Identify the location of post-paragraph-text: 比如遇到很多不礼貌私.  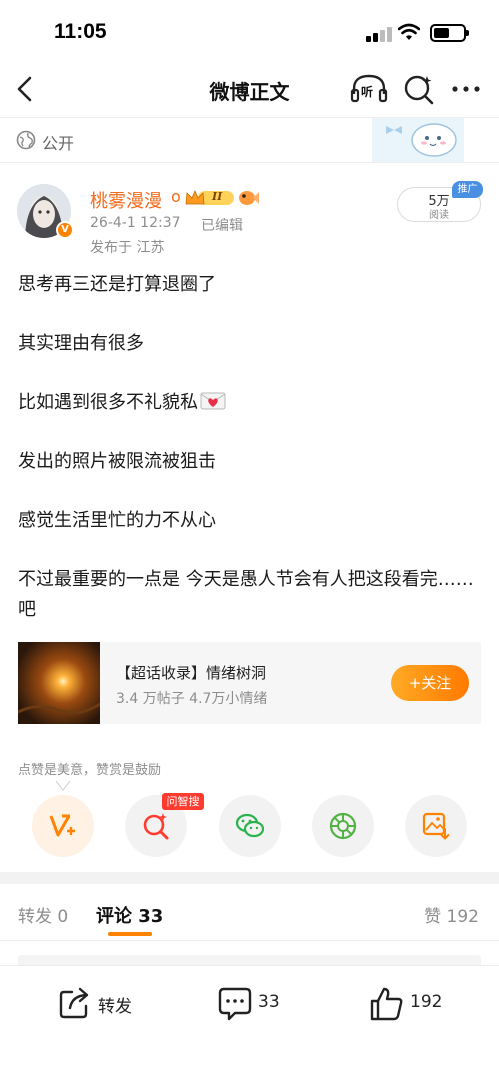
(108, 402).